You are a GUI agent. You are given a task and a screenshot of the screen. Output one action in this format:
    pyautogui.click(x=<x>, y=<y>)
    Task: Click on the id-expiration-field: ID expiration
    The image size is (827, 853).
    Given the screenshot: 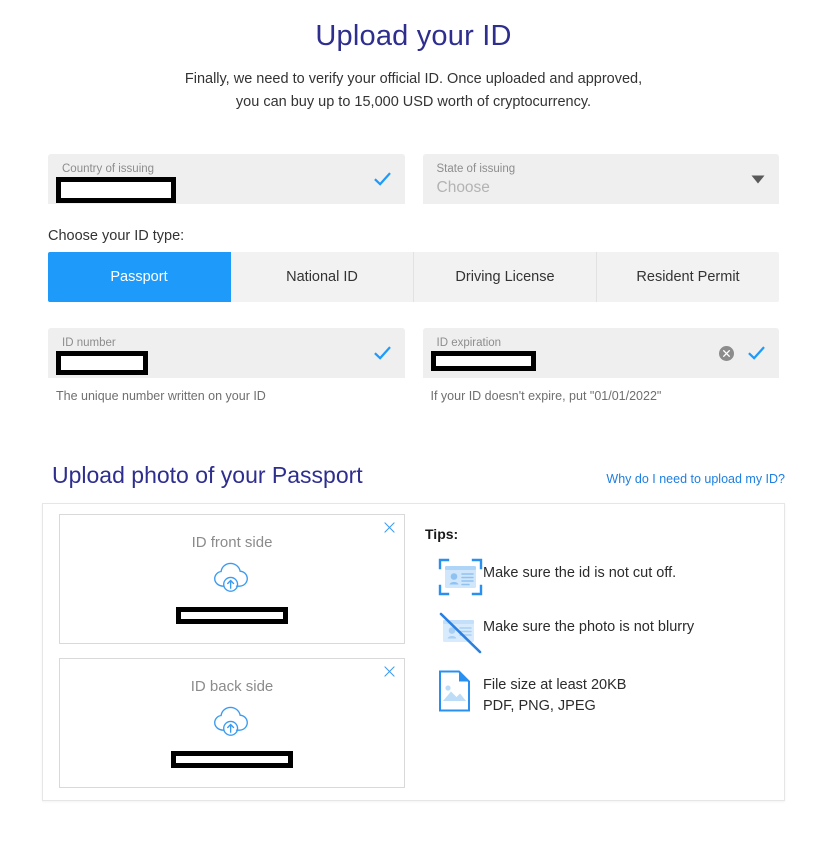 What is the action you would take?
    pyautogui.click(x=600, y=353)
    